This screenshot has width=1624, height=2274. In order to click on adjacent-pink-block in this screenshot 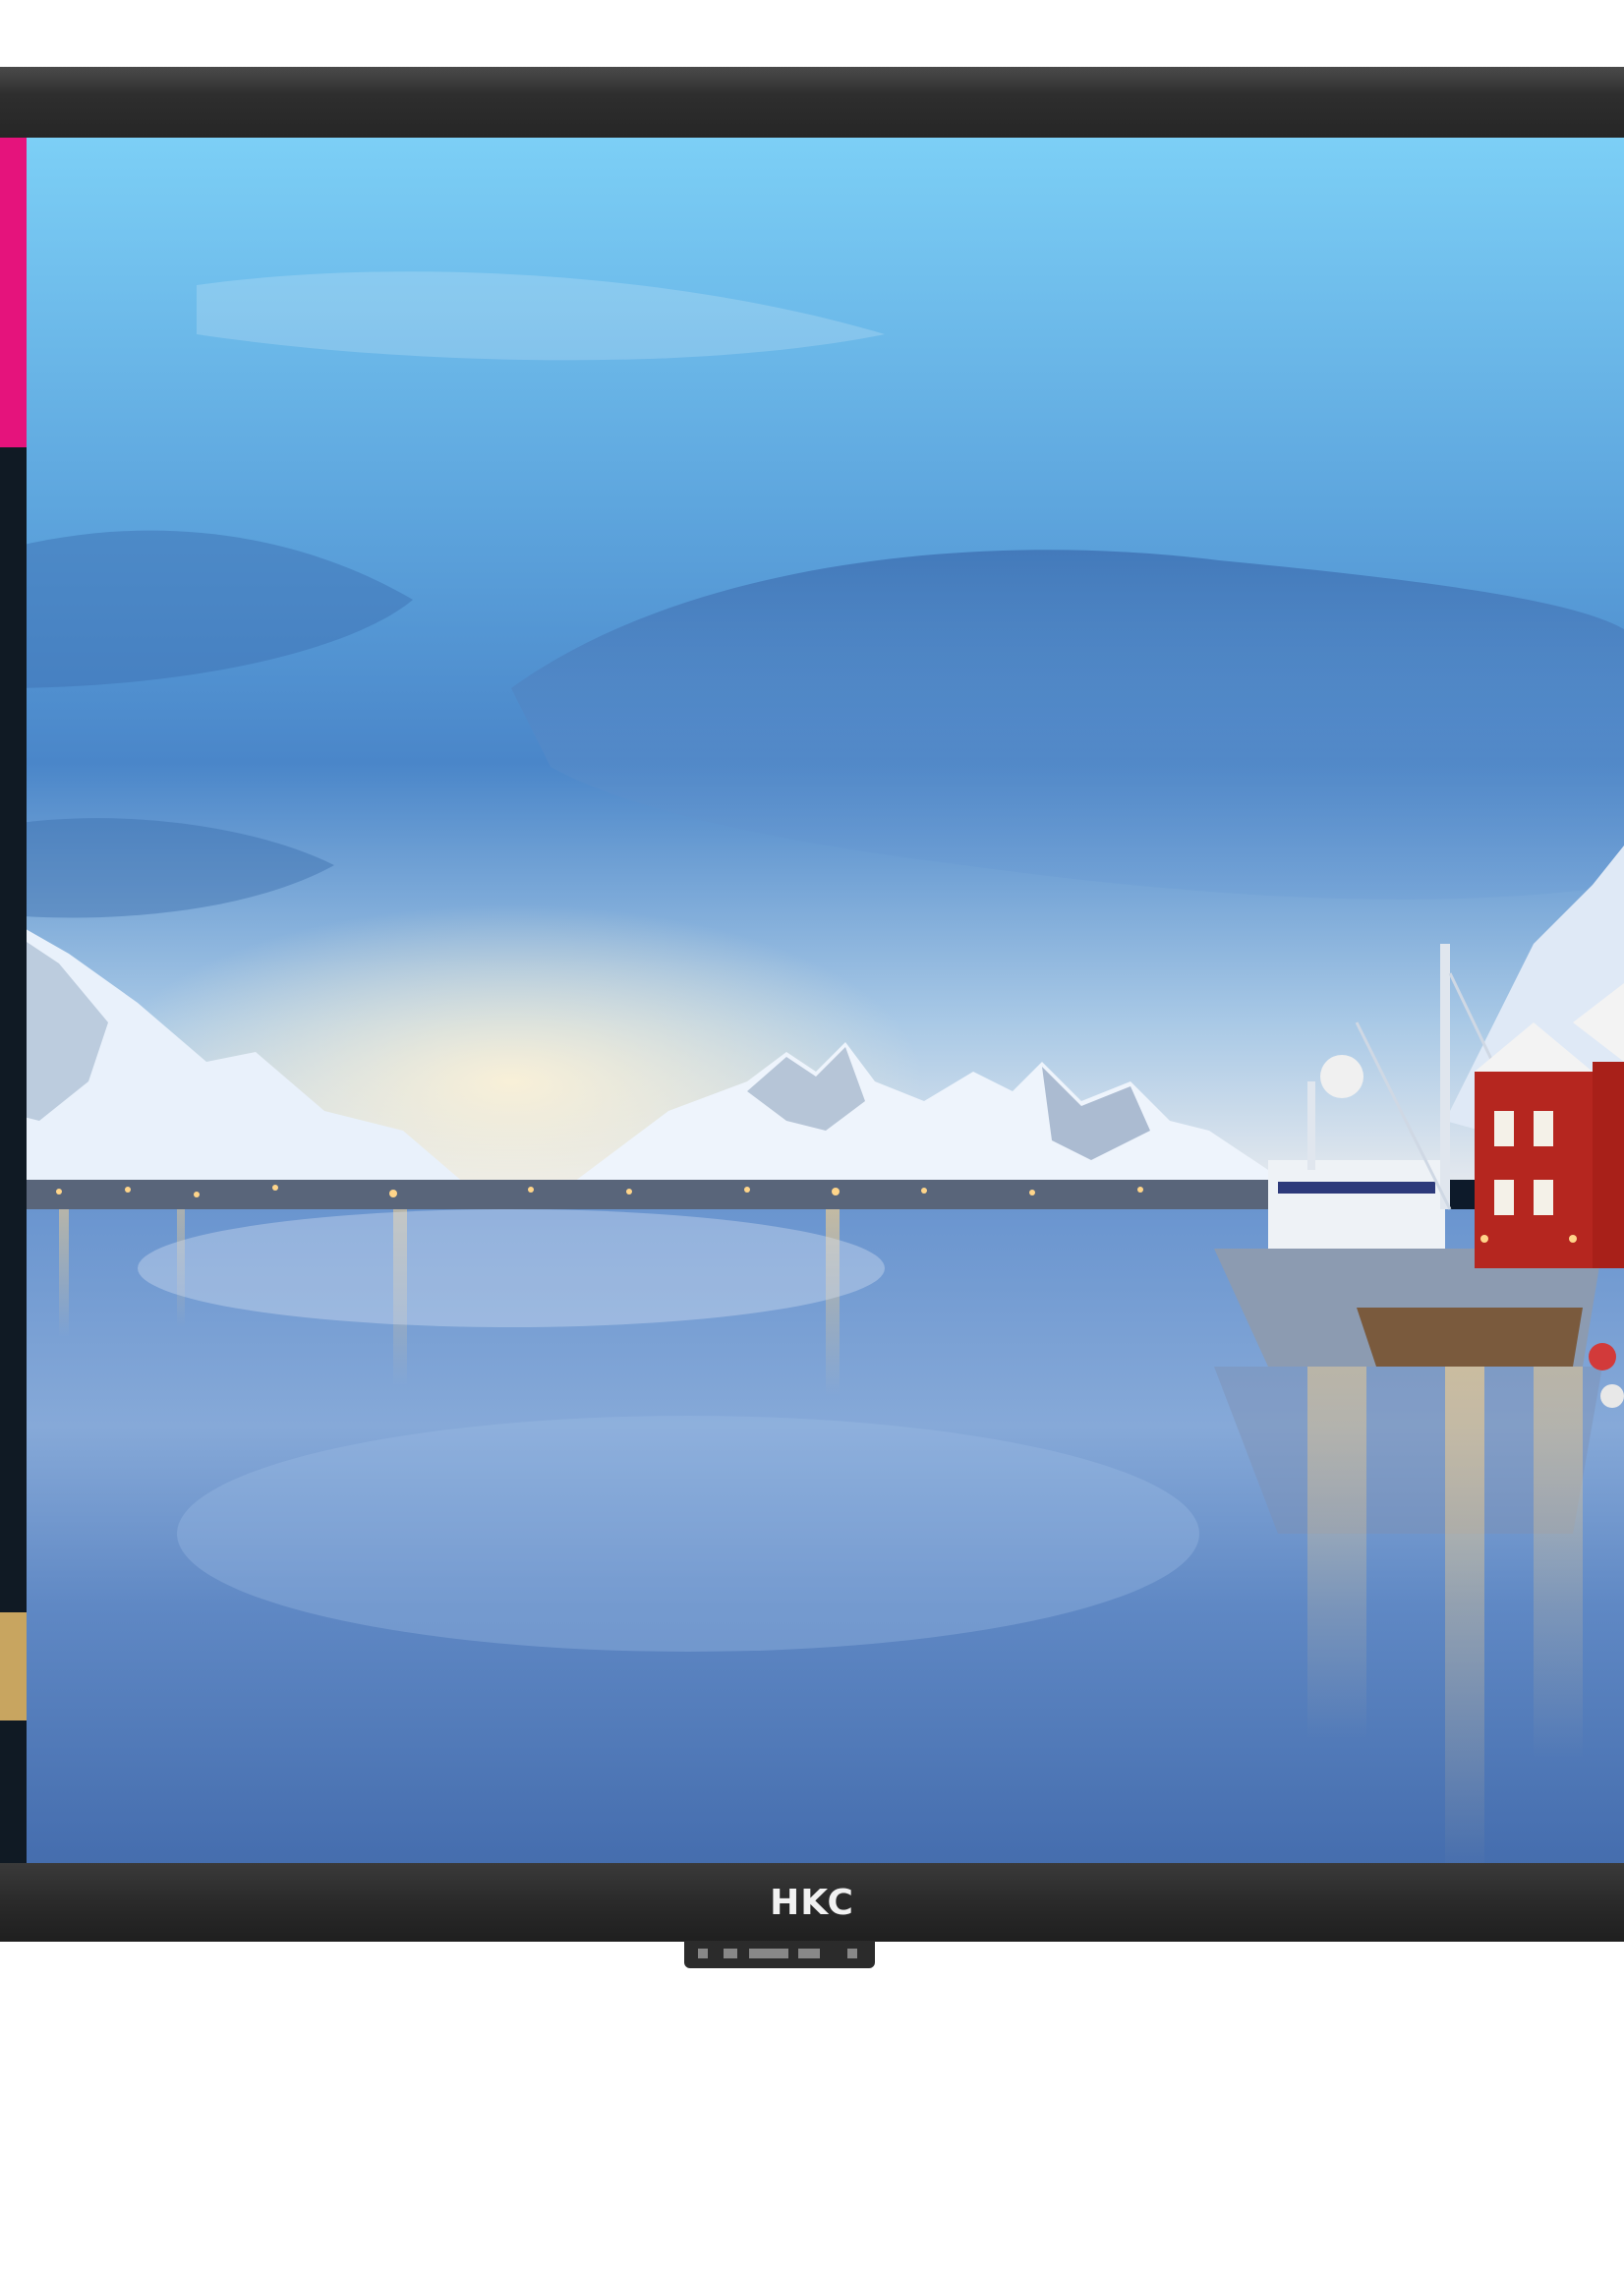, I will do `click(13, 292)`.